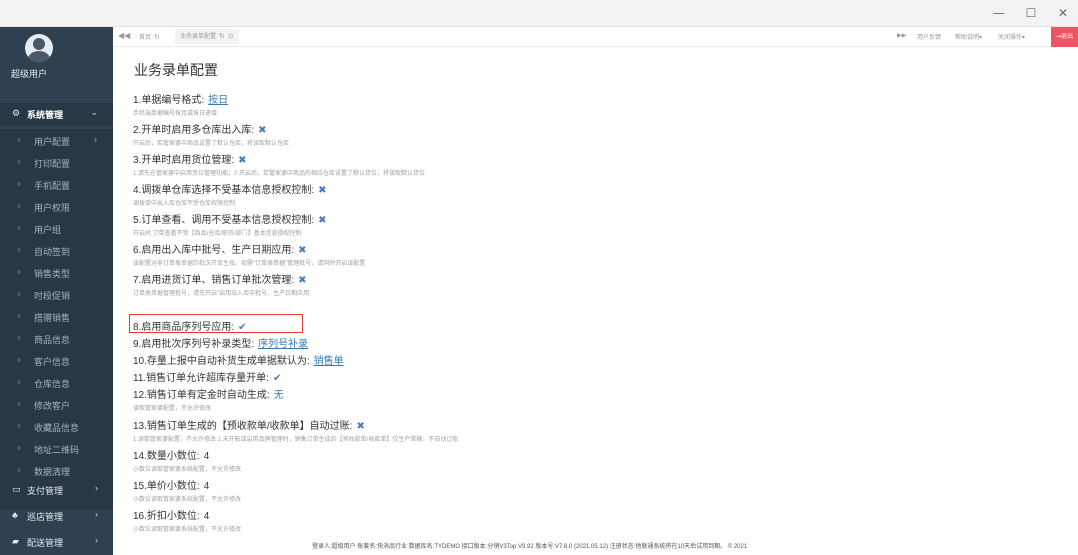  What do you see at coordinates (1031, 13) in the screenshot?
I see `maximize-icon: ☐` at bounding box center [1031, 13].